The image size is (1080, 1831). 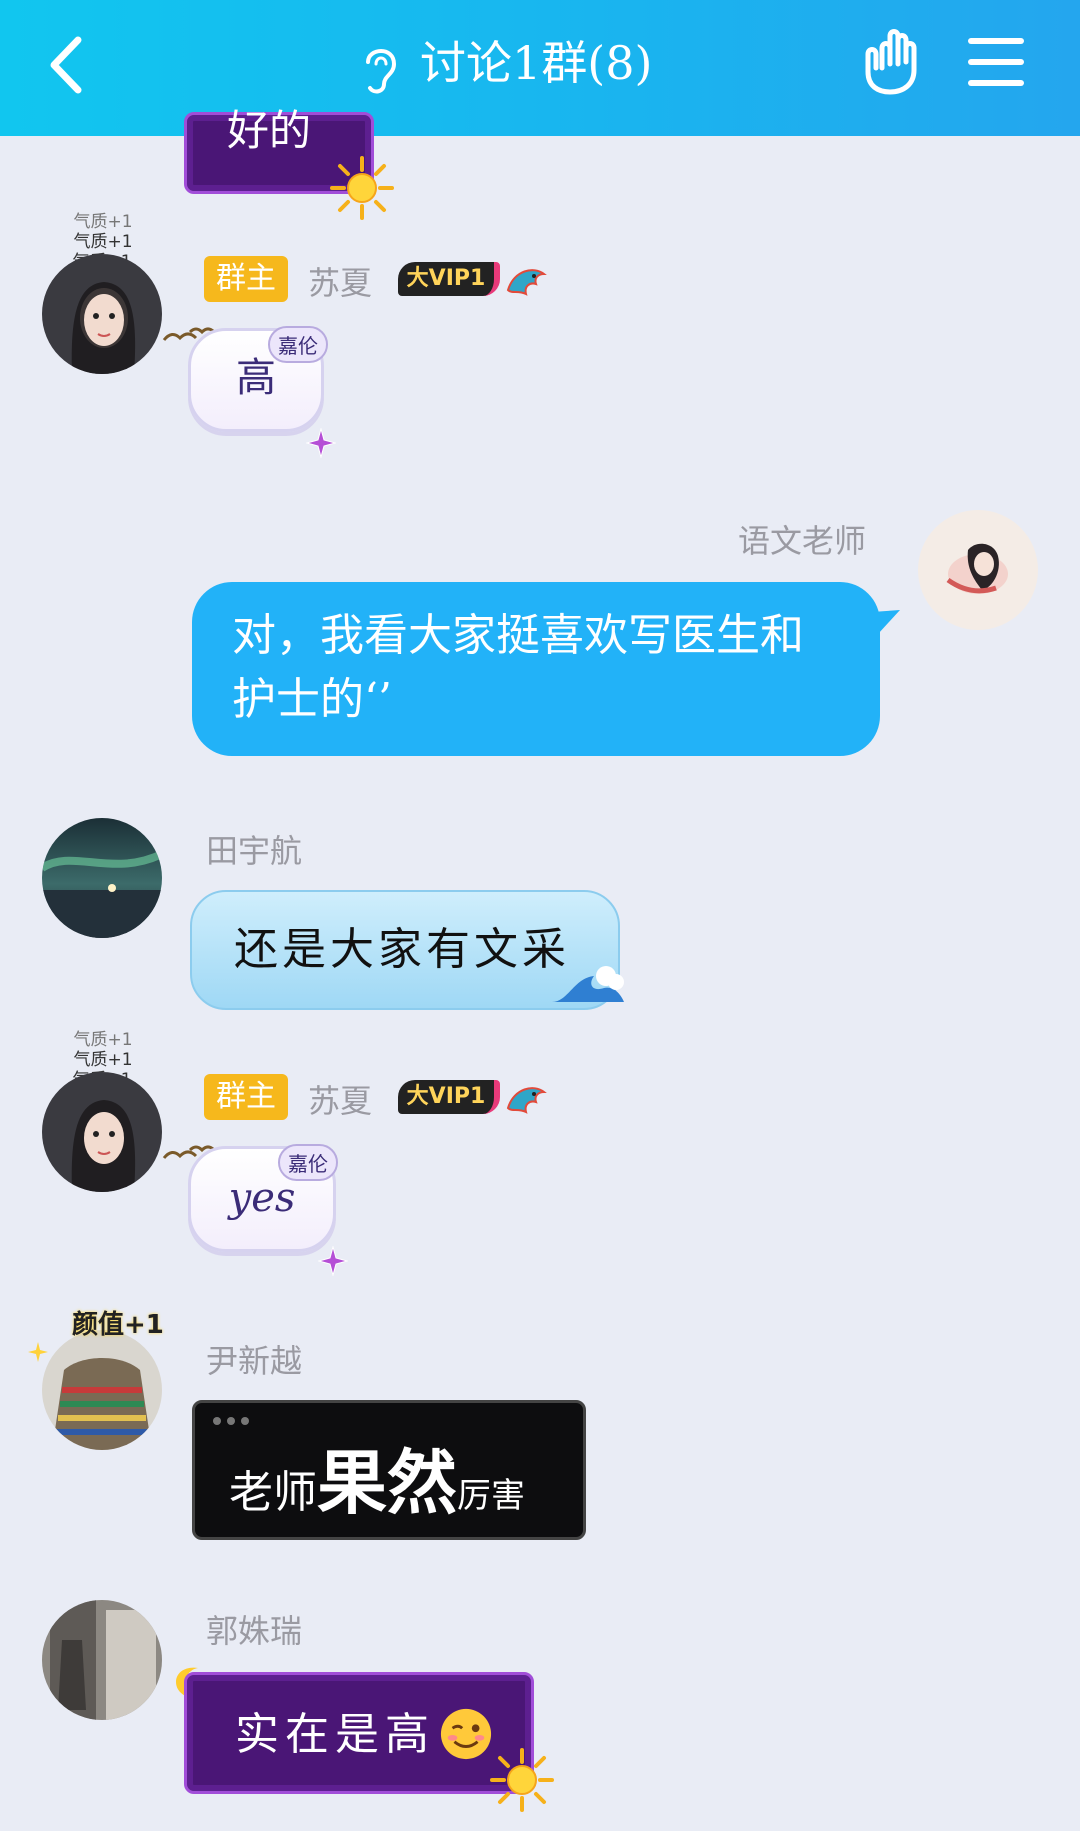 What do you see at coordinates (387, 1482) in the screenshot?
I see `message-text-part: 果然` at bounding box center [387, 1482].